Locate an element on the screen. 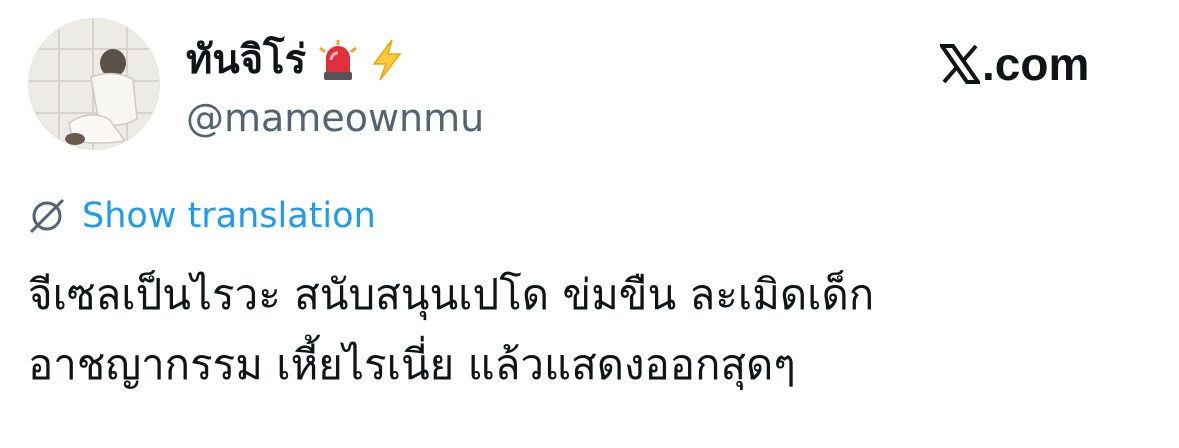 The image size is (1179, 448). x-logo-icon is located at coordinates (960, 64).